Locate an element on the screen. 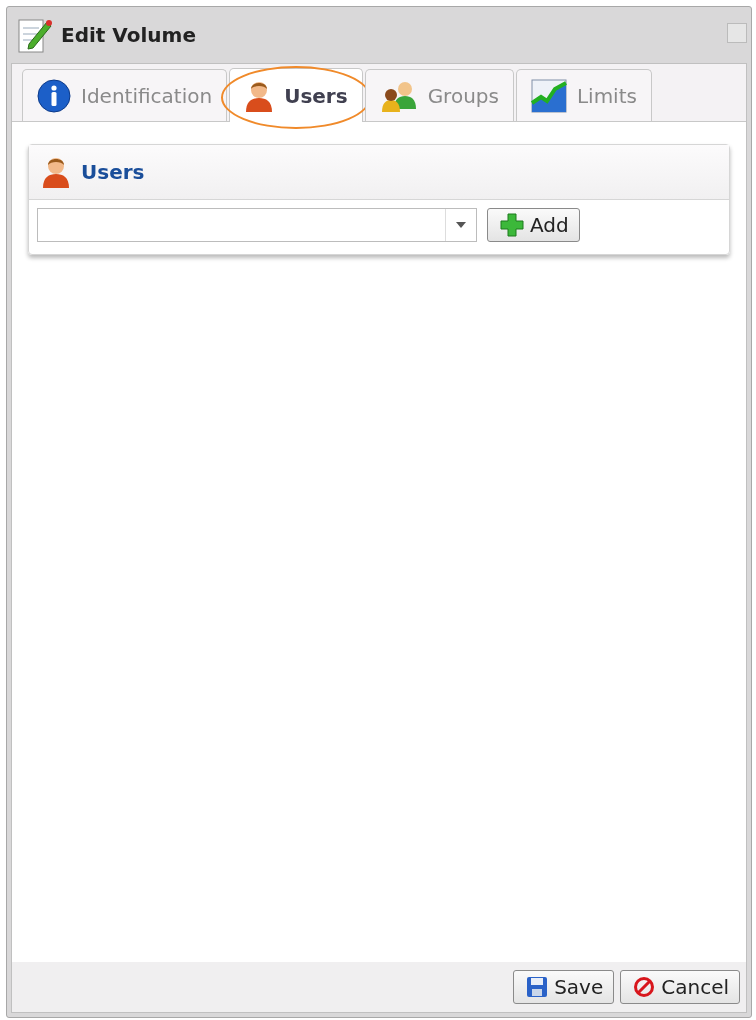 This screenshot has width=756, height=1020. panel-title: Users is located at coordinates (113, 172).